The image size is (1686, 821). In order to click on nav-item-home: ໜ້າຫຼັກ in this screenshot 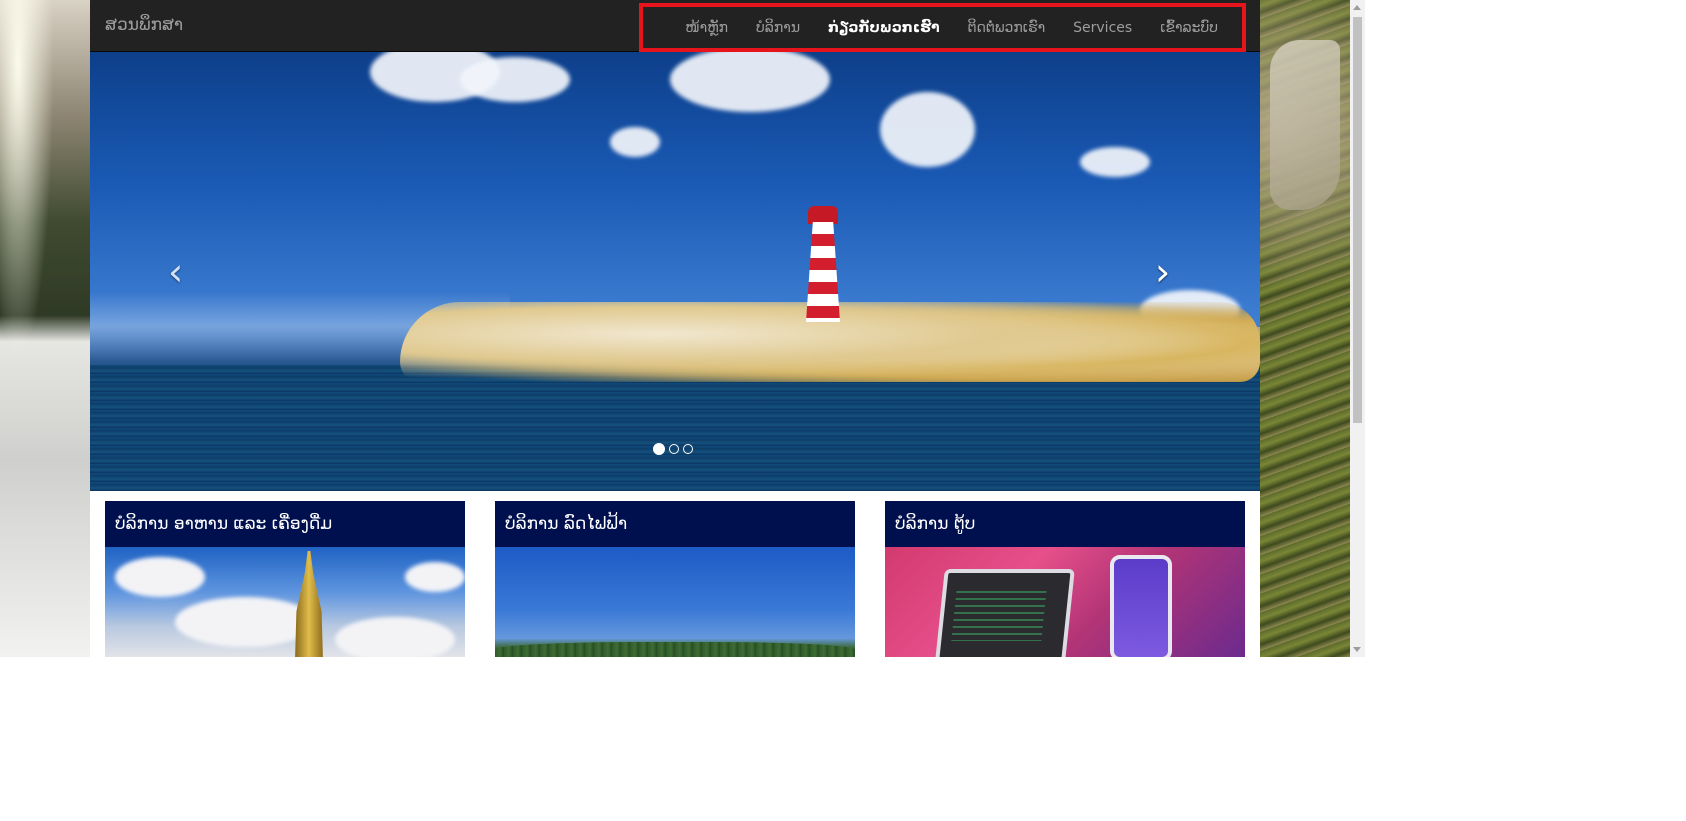, I will do `click(706, 28)`.